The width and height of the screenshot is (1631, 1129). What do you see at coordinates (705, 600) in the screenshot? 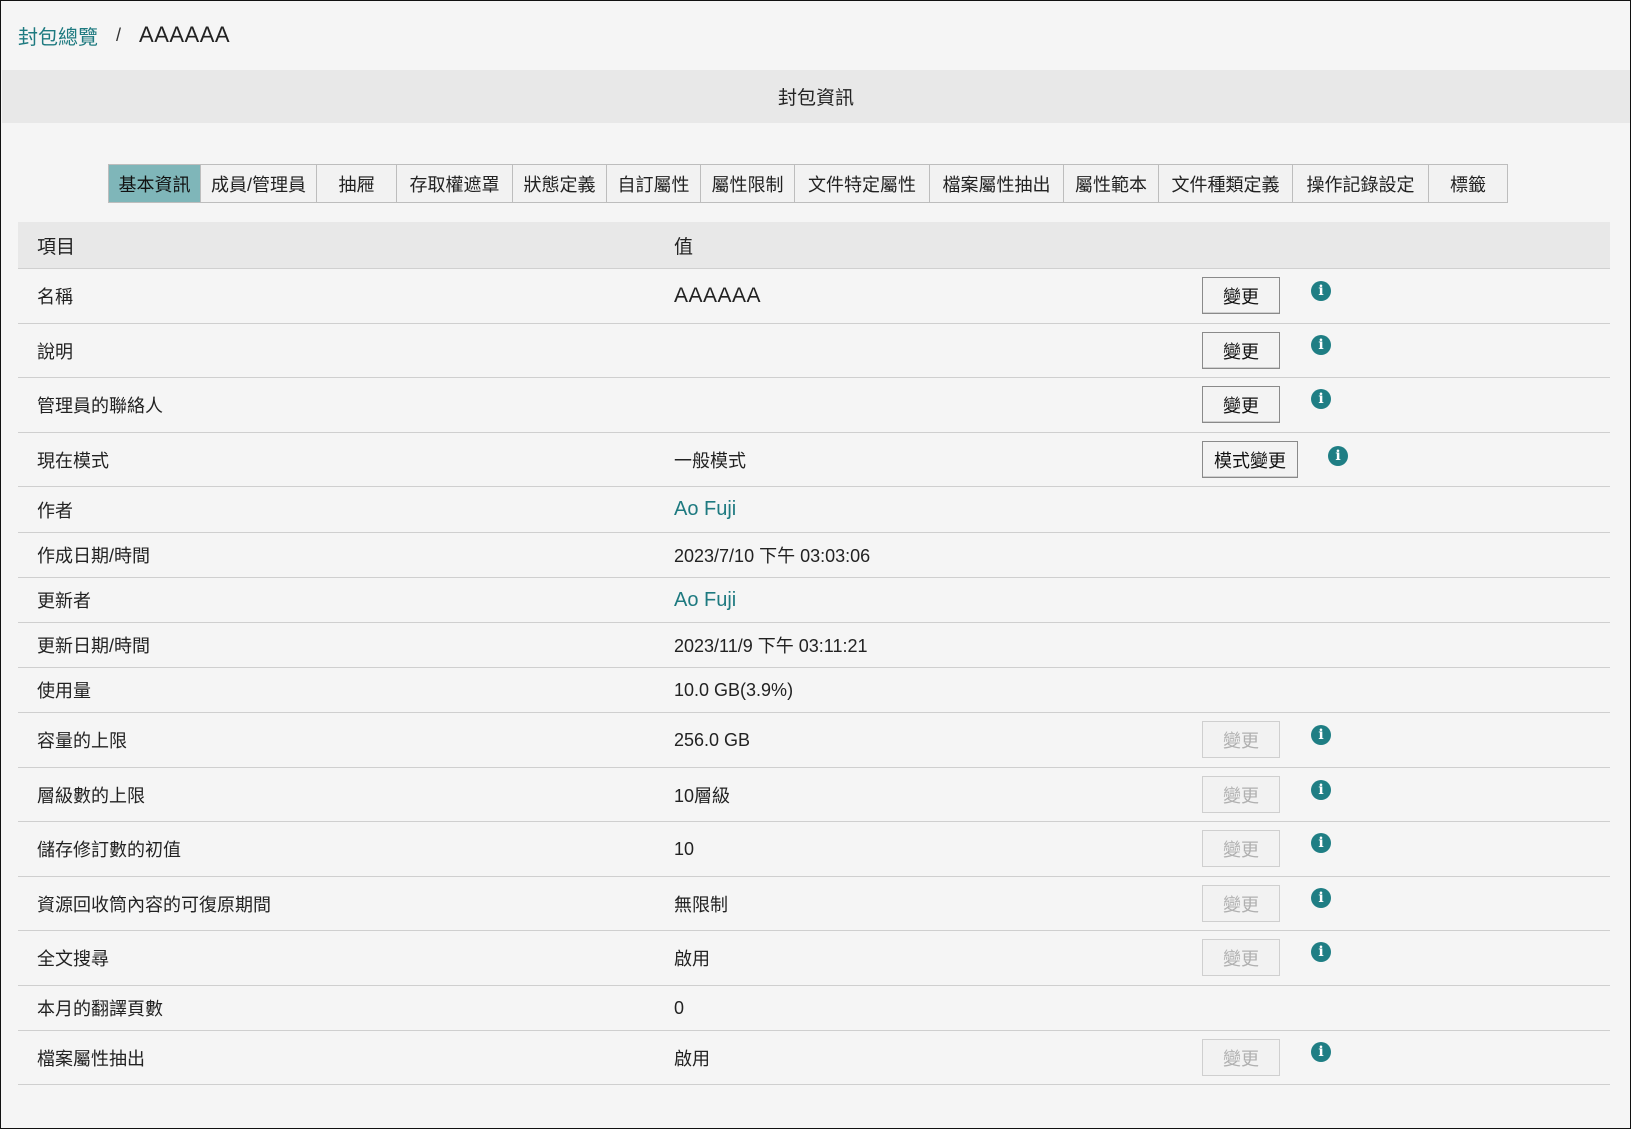
I see `updater-link: Ao Fuji` at bounding box center [705, 600].